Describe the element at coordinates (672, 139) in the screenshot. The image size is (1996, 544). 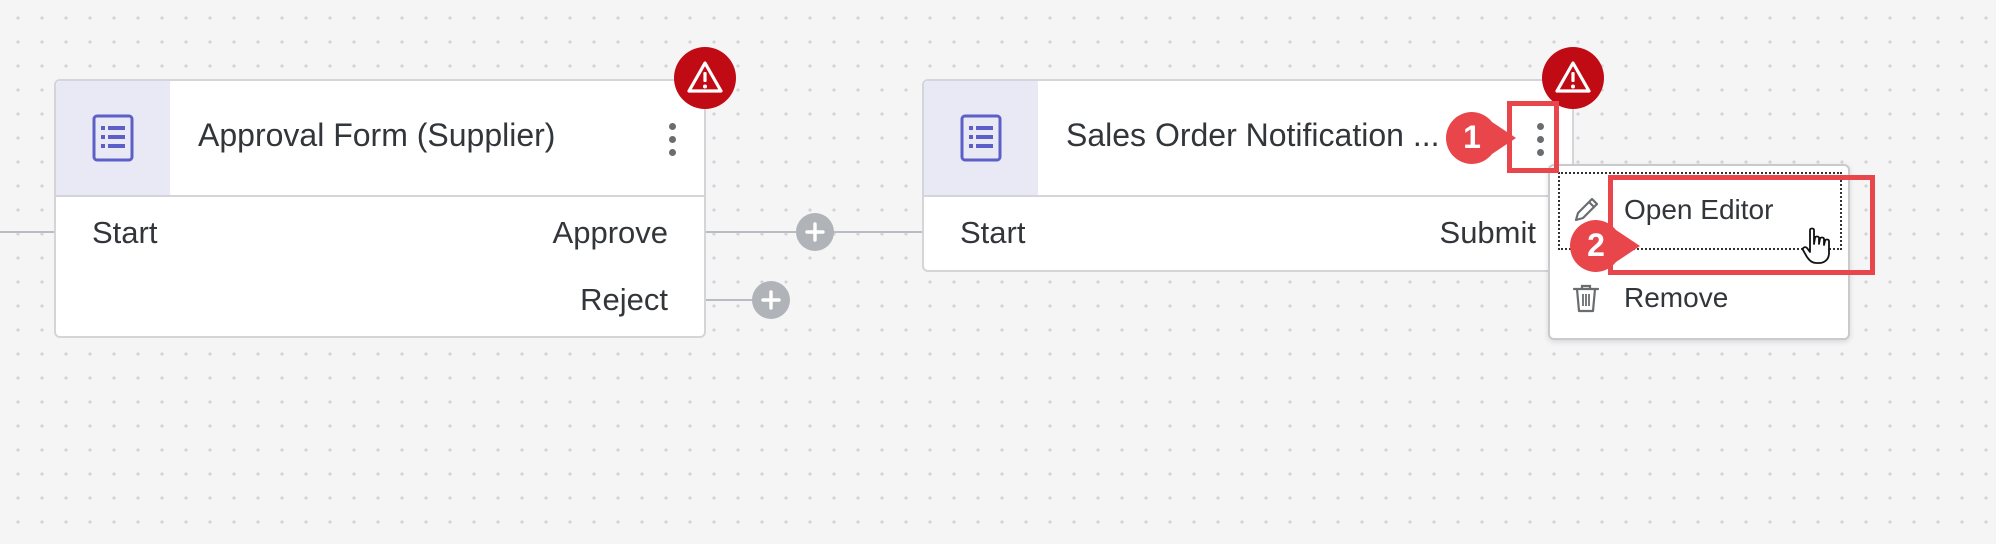
I see `more-options-icon` at that location.